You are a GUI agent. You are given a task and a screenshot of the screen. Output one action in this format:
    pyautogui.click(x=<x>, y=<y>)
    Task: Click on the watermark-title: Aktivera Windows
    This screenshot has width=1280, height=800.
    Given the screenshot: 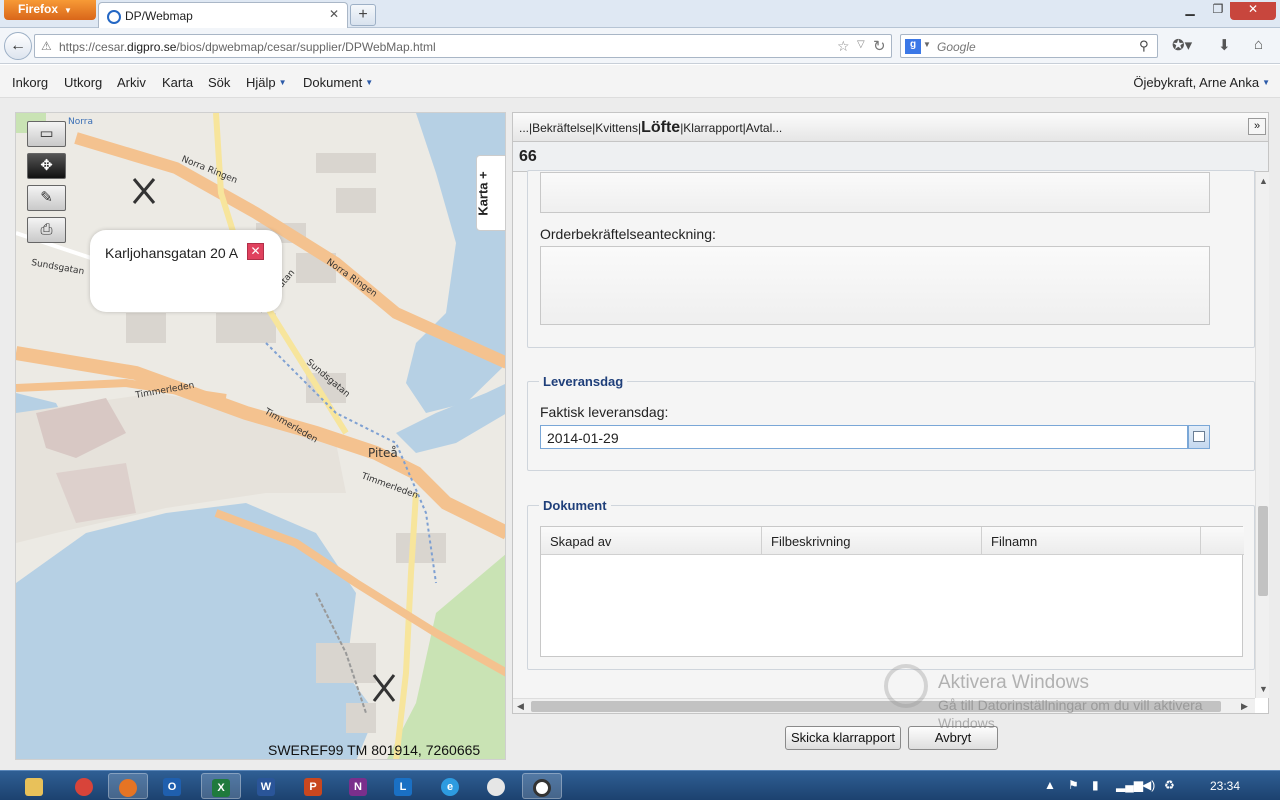 What is the action you would take?
    pyautogui.click(x=1013, y=682)
    